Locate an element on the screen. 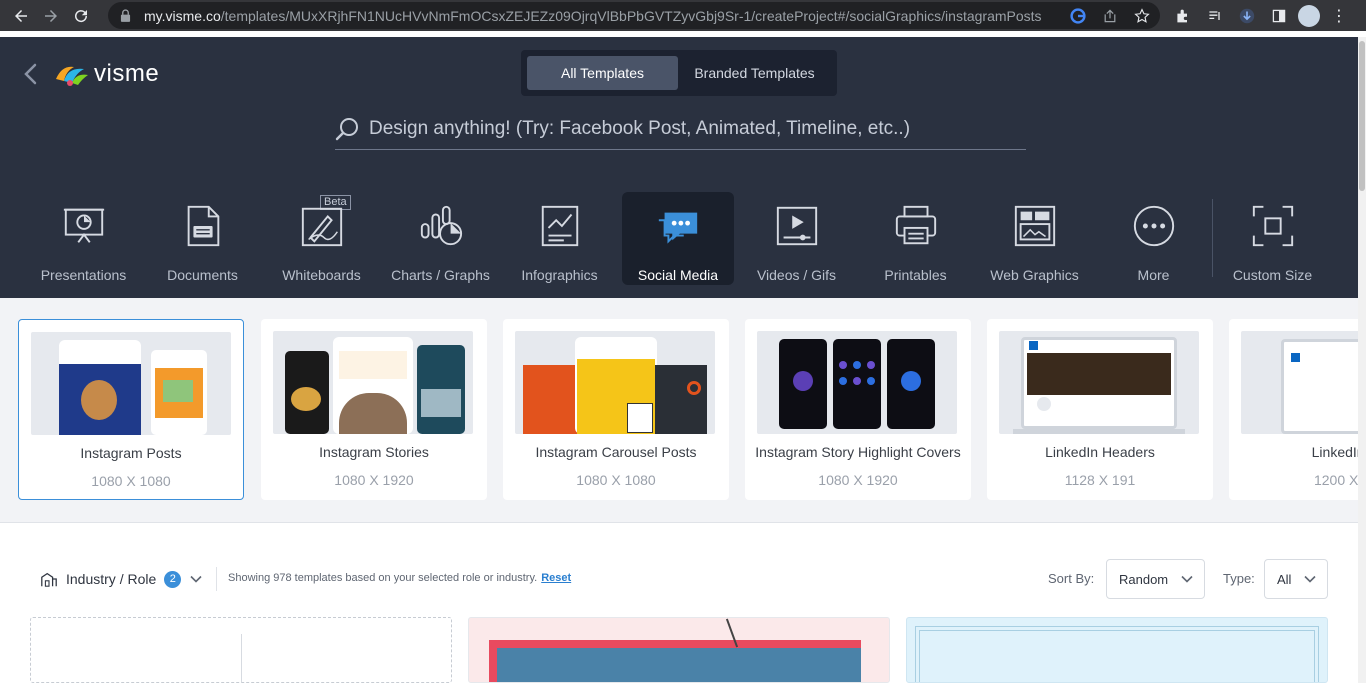 The image size is (1366, 683). sort-value: Random is located at coordinates (1144, 579).